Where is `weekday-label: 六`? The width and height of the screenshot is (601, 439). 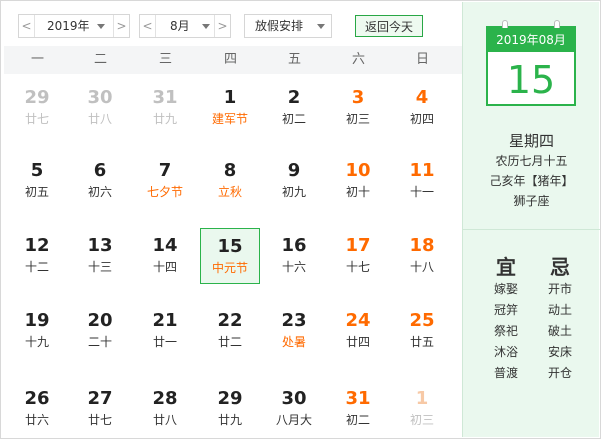 weekday-label: 六 is located at coordinates (358, 59).